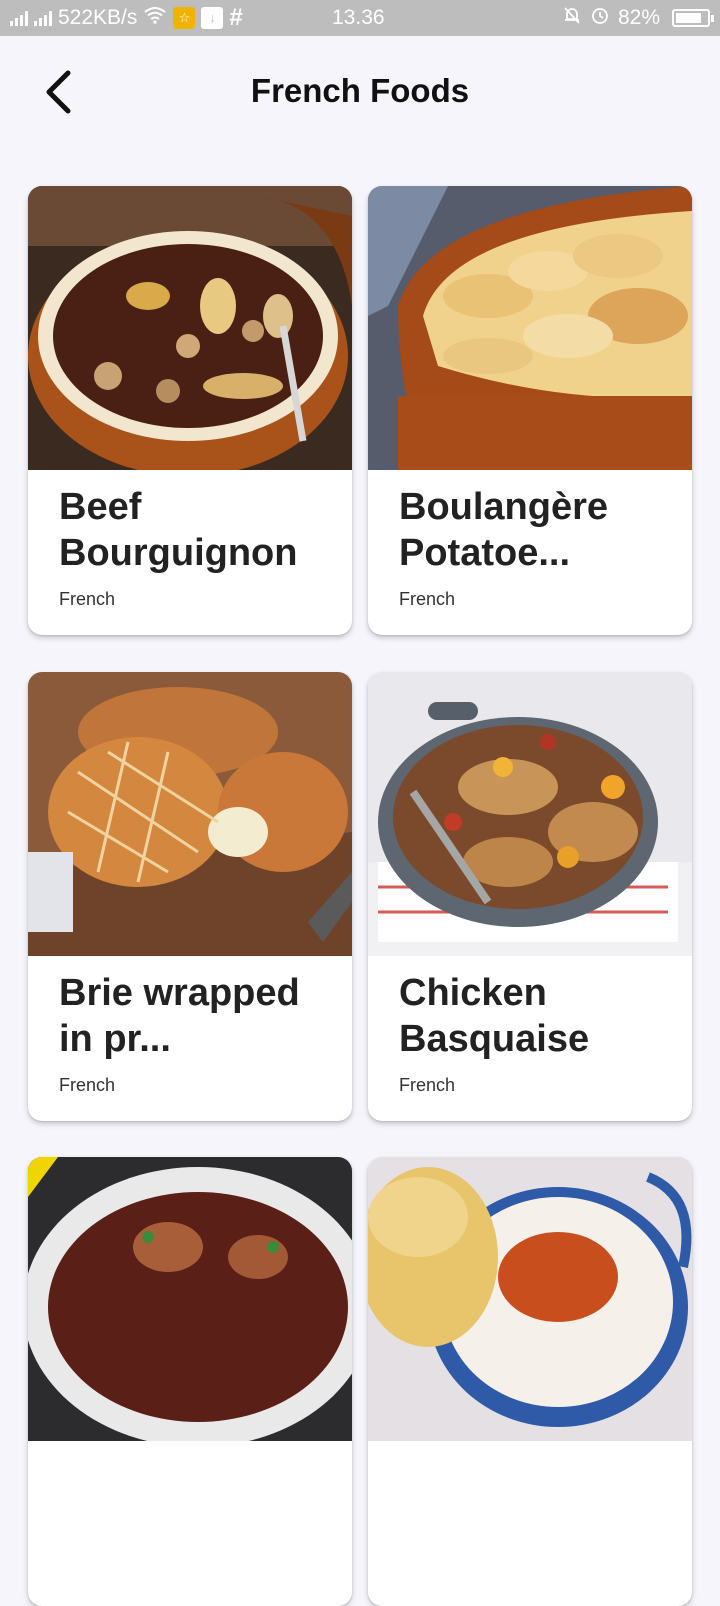 The height and width of the screenshot is (1606, 720). I want to click on recipe-name: Chicken Basquaise, so click(494, 1016).